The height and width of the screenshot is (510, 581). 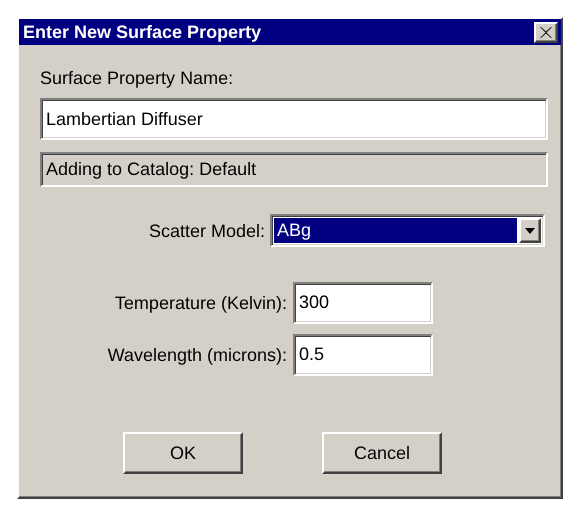 What do you see at coordinates (206, 230) in the screenshot?
I see `field-label: Scatter Model:` at bounding box center [206, 230].